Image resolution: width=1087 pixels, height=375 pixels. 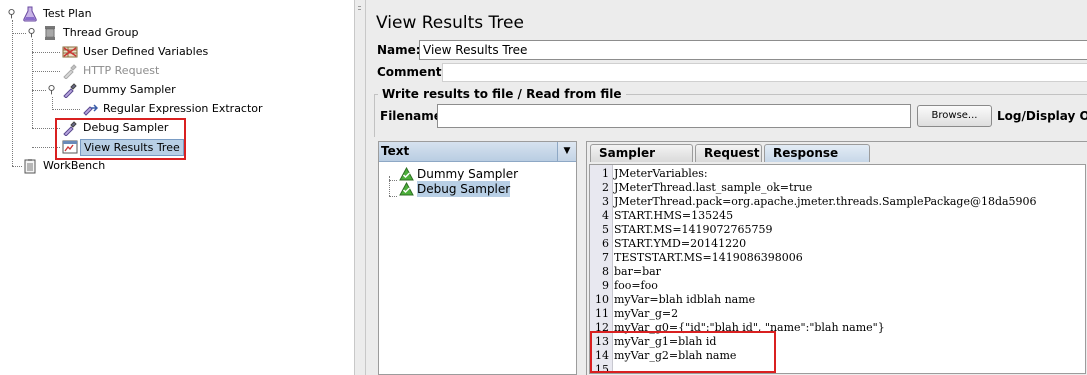 I want to click on line-number: 2, so click(x=605, y=187).